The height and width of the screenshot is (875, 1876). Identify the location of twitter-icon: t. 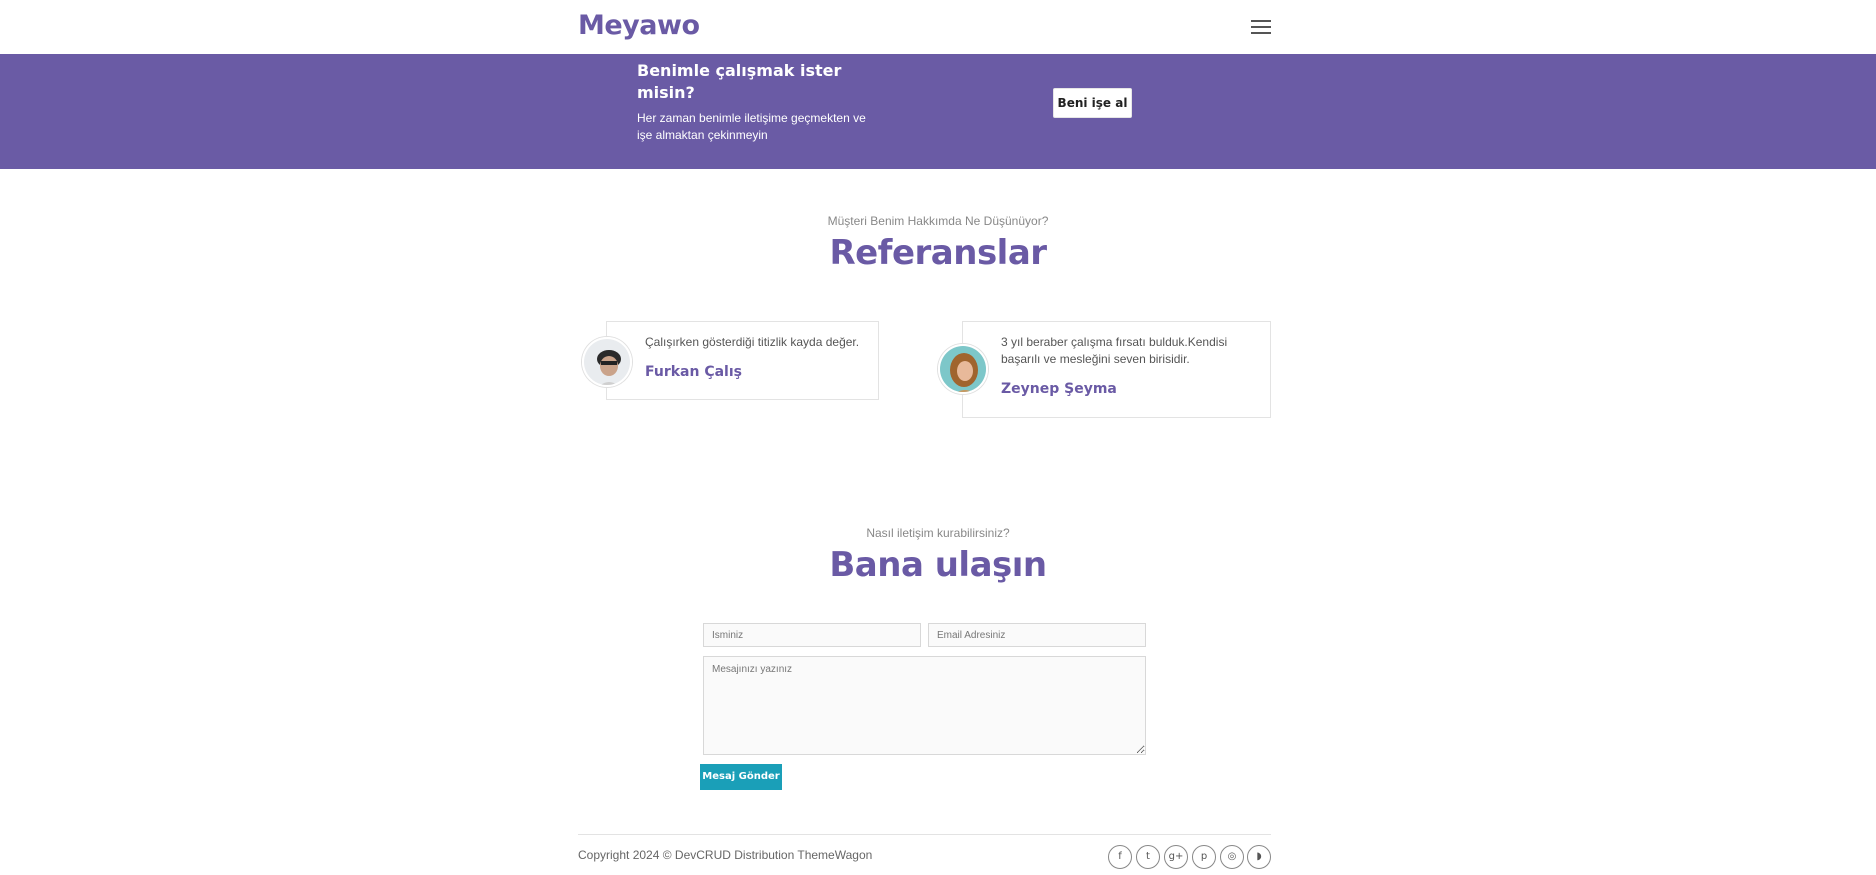
(1148, 857).